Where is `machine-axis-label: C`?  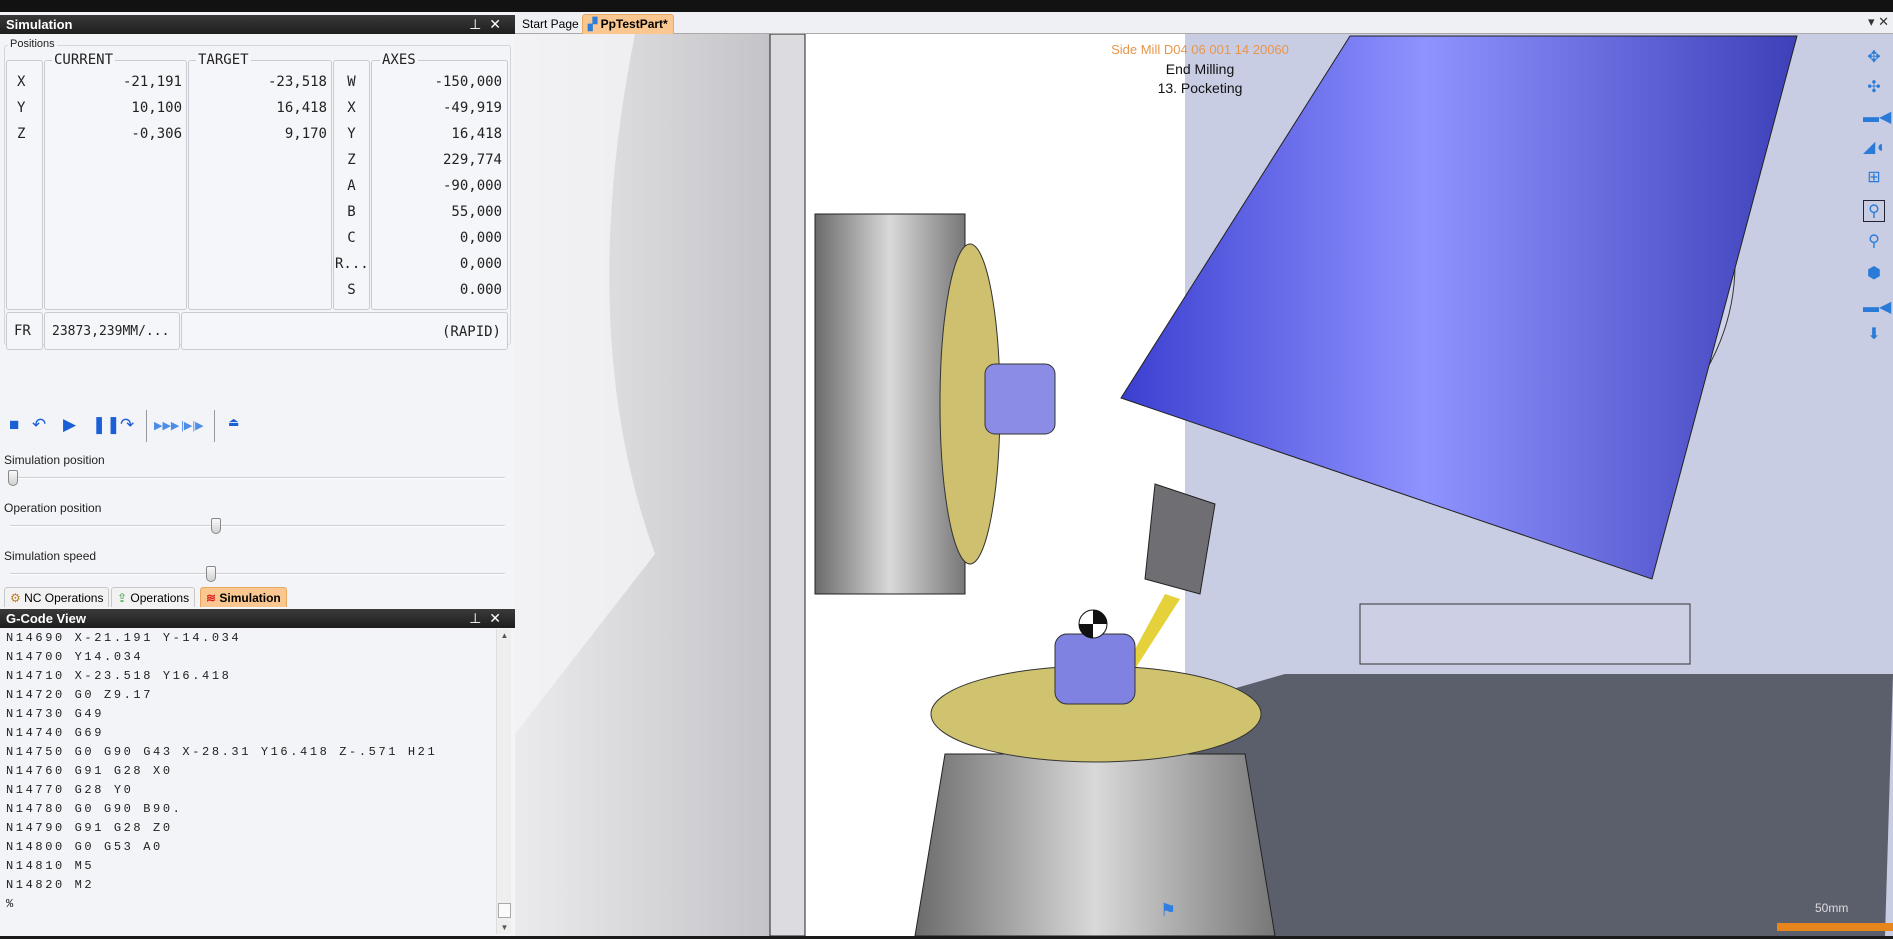
machine-axis-label: C is located at coordinates (351, 238).